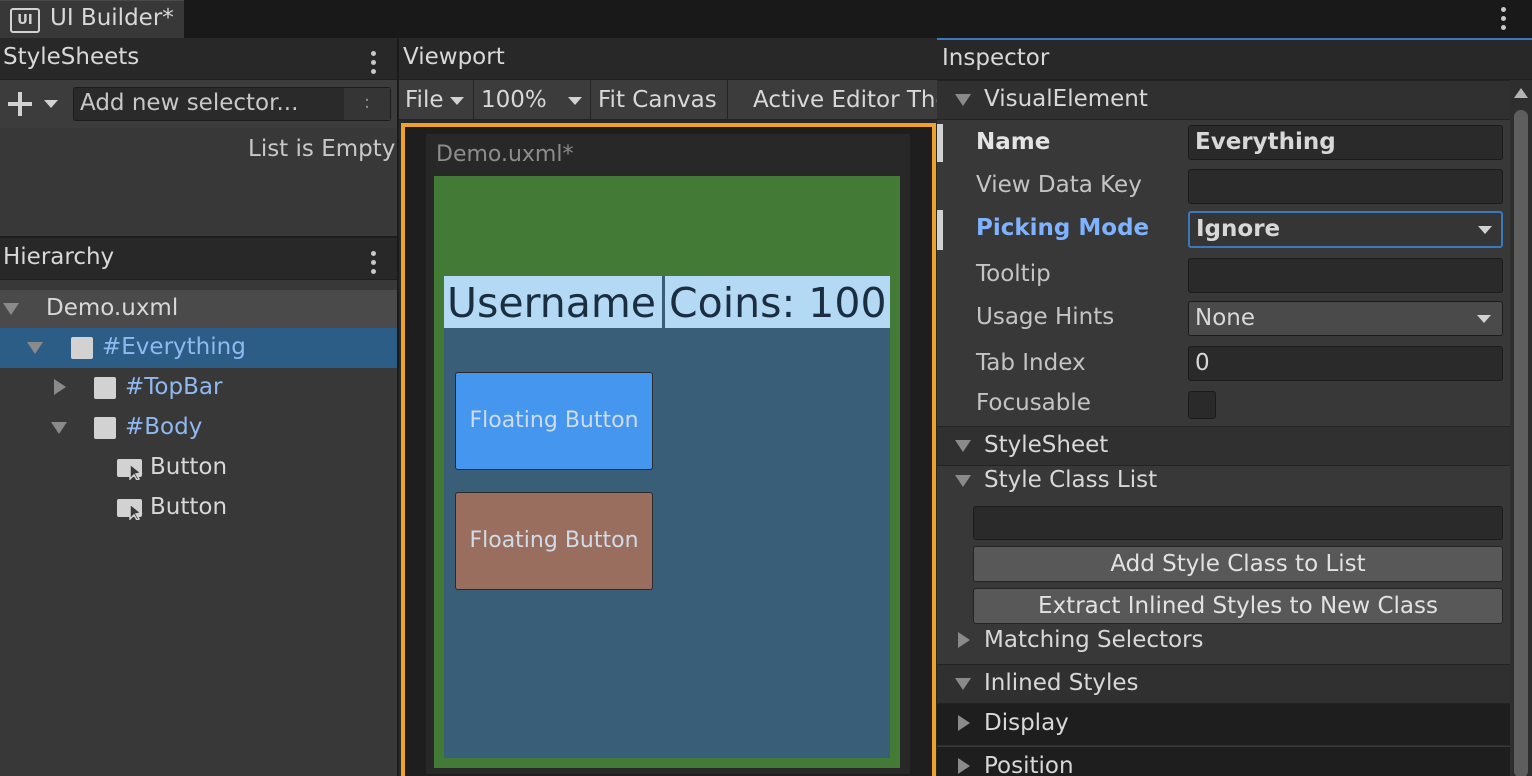 This screenshot has width=1532, height=776. Describe the element at coordinates (71, 57) in the screenshot. I see `stylesheets-title: StyleSheets` at that location.